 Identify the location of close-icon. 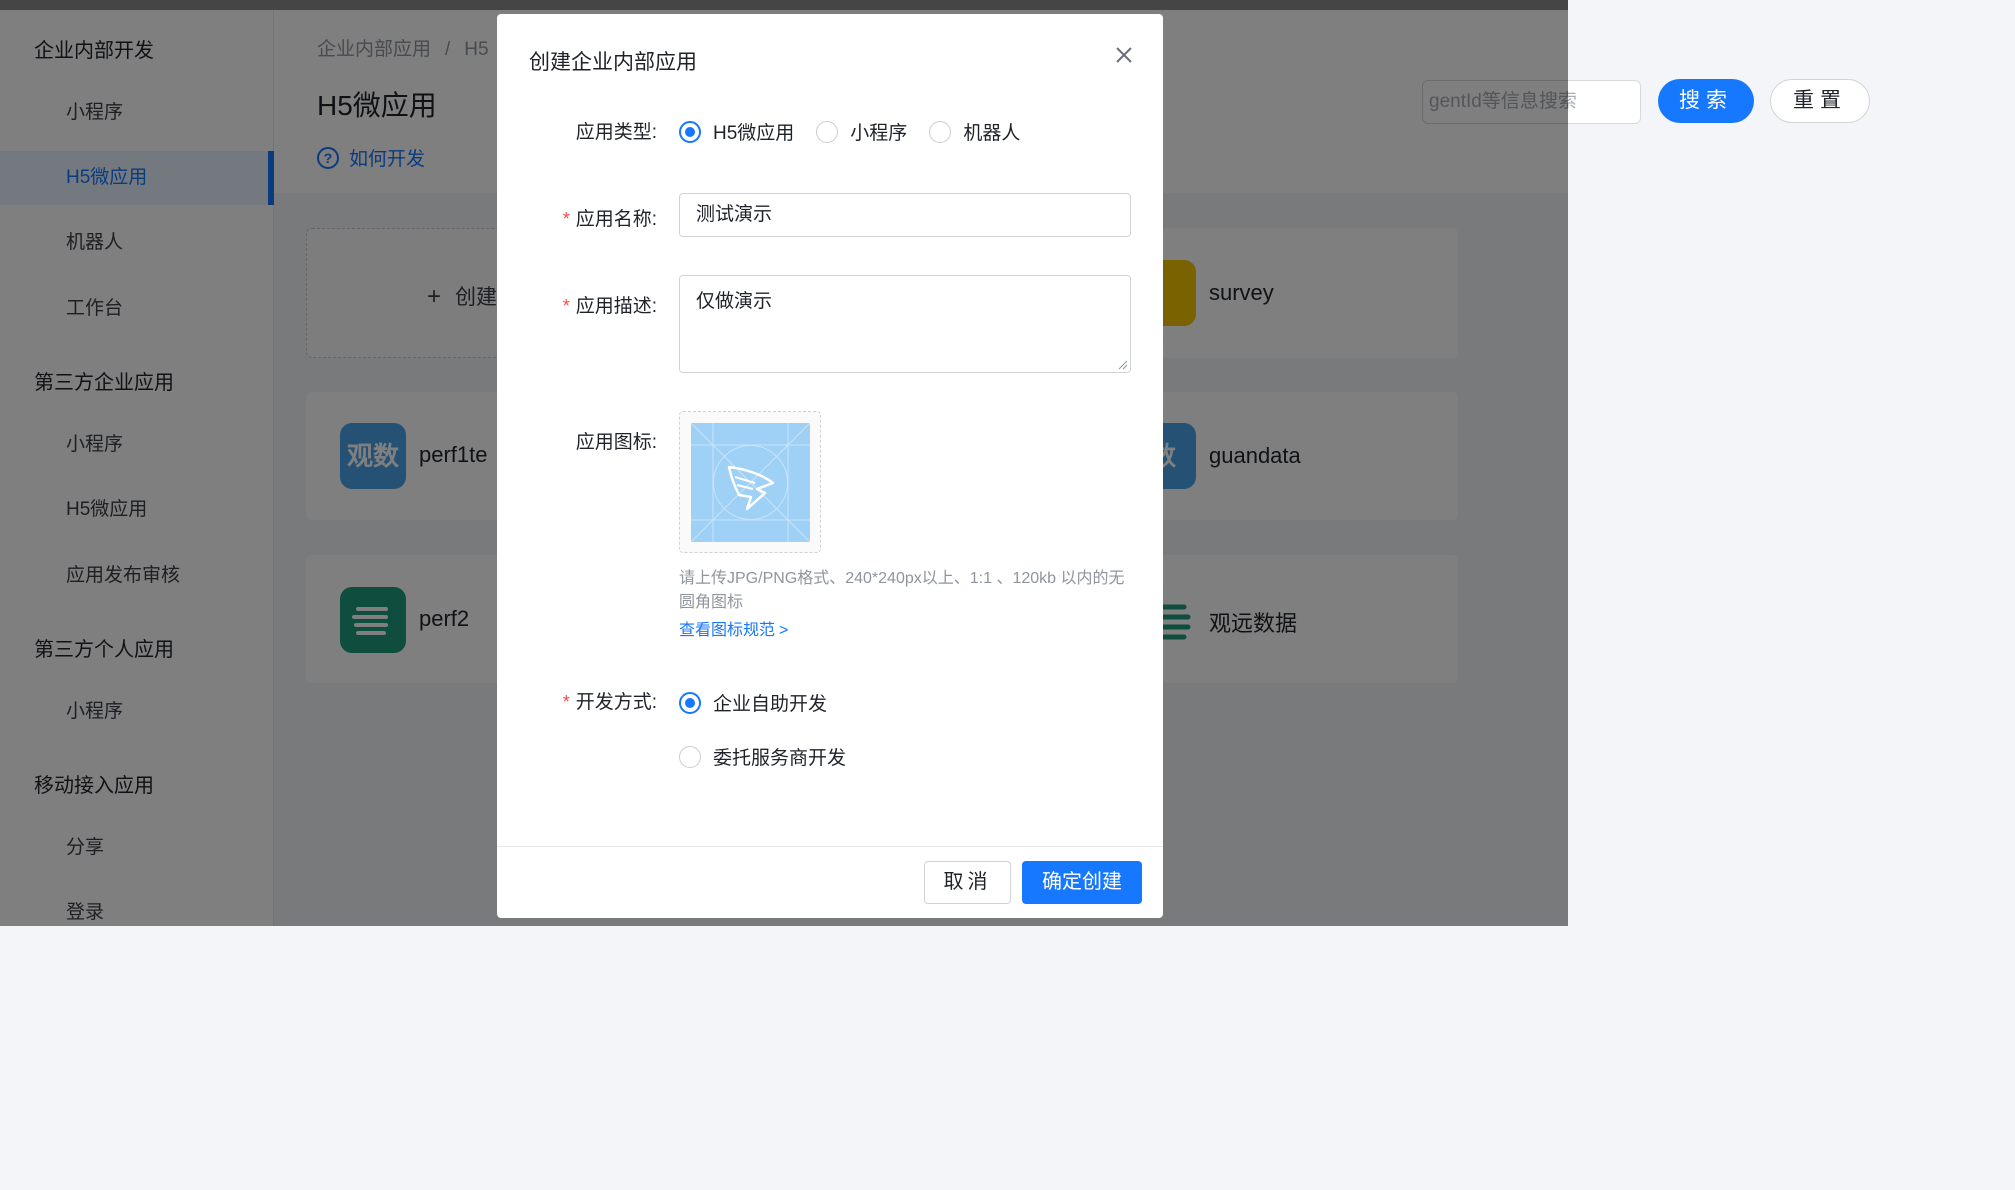
(1124, 55).